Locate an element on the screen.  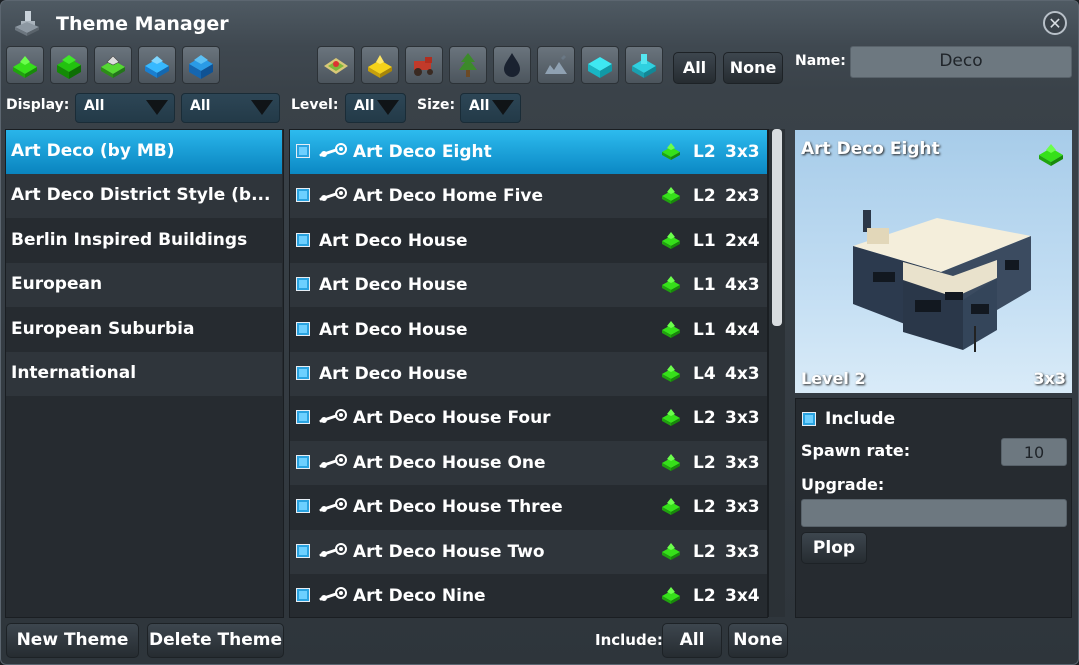
building-row: Art Deco House L1 4x4 is located at coordinates (528, 330).